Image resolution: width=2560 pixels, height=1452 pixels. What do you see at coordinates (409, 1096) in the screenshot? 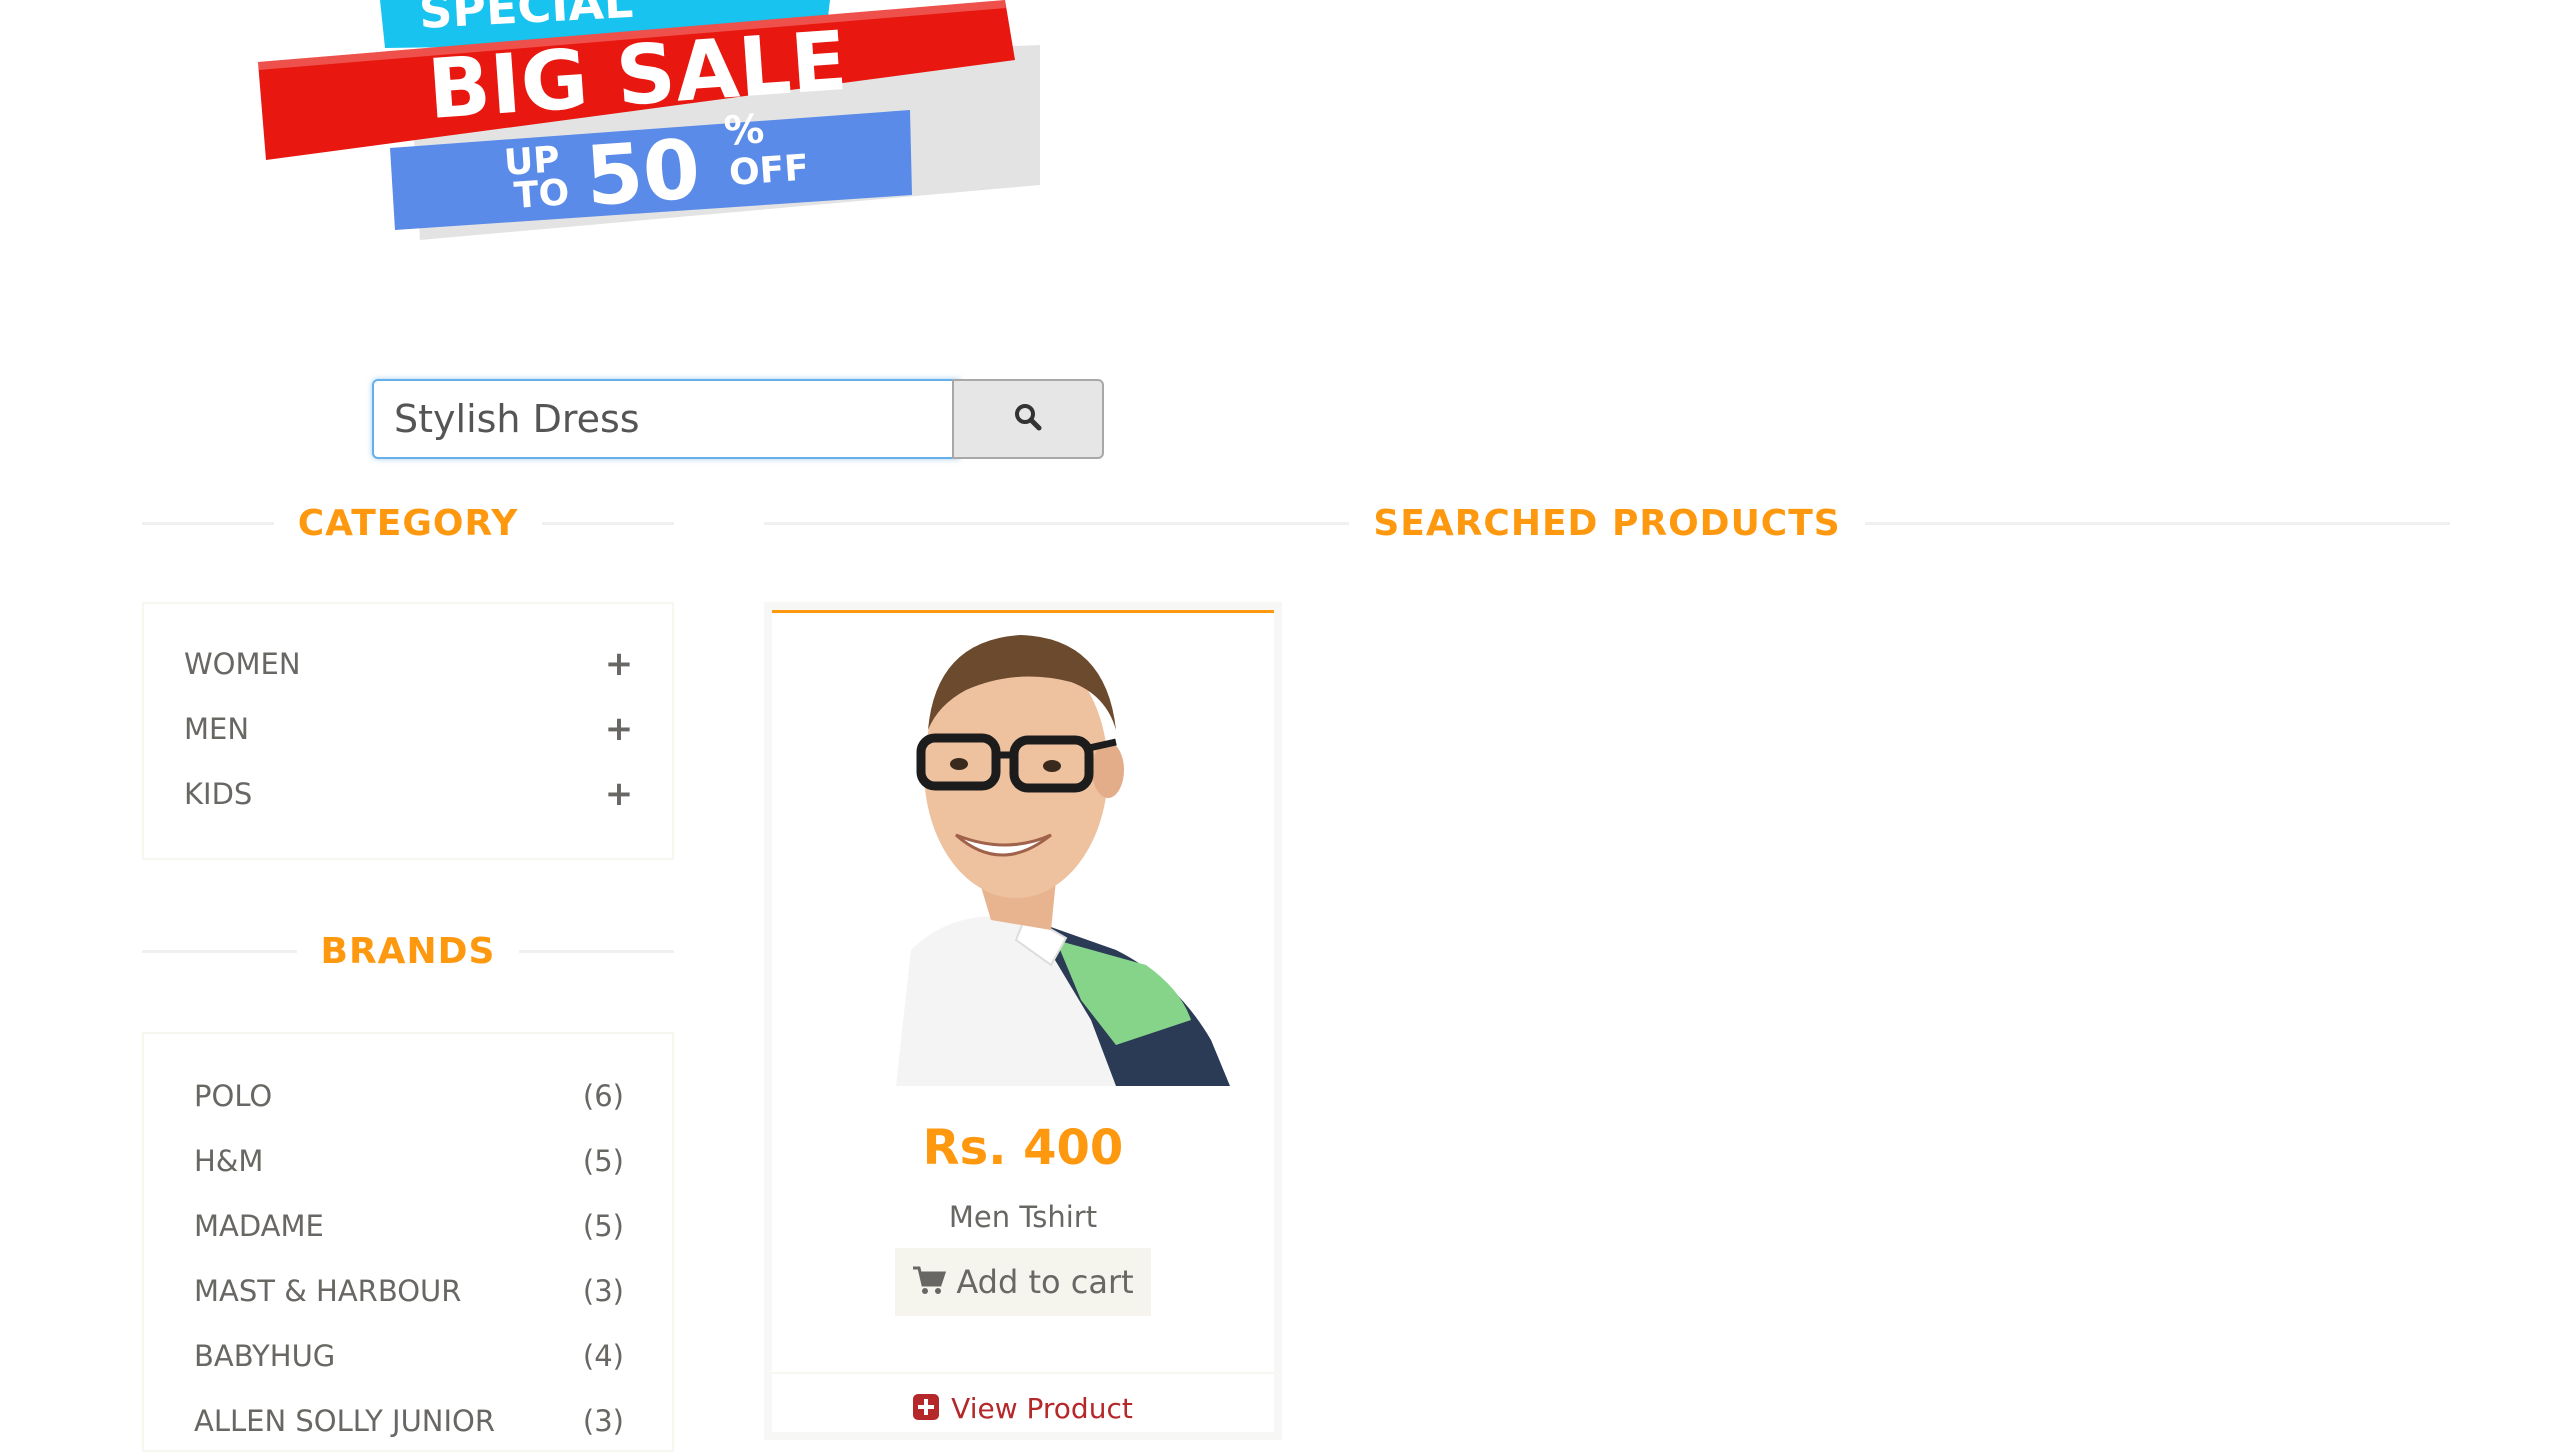
I see `brand-item-polo: POLO (6)` at bounding box center [409, 1096].